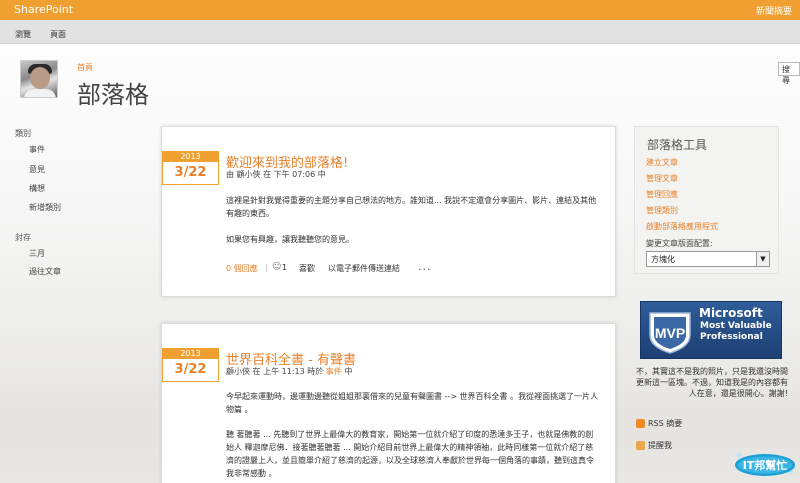 The height and width of the screenshot is (483, 800). I want to click on mvp-line: Most Valuable, so click(736, 326).